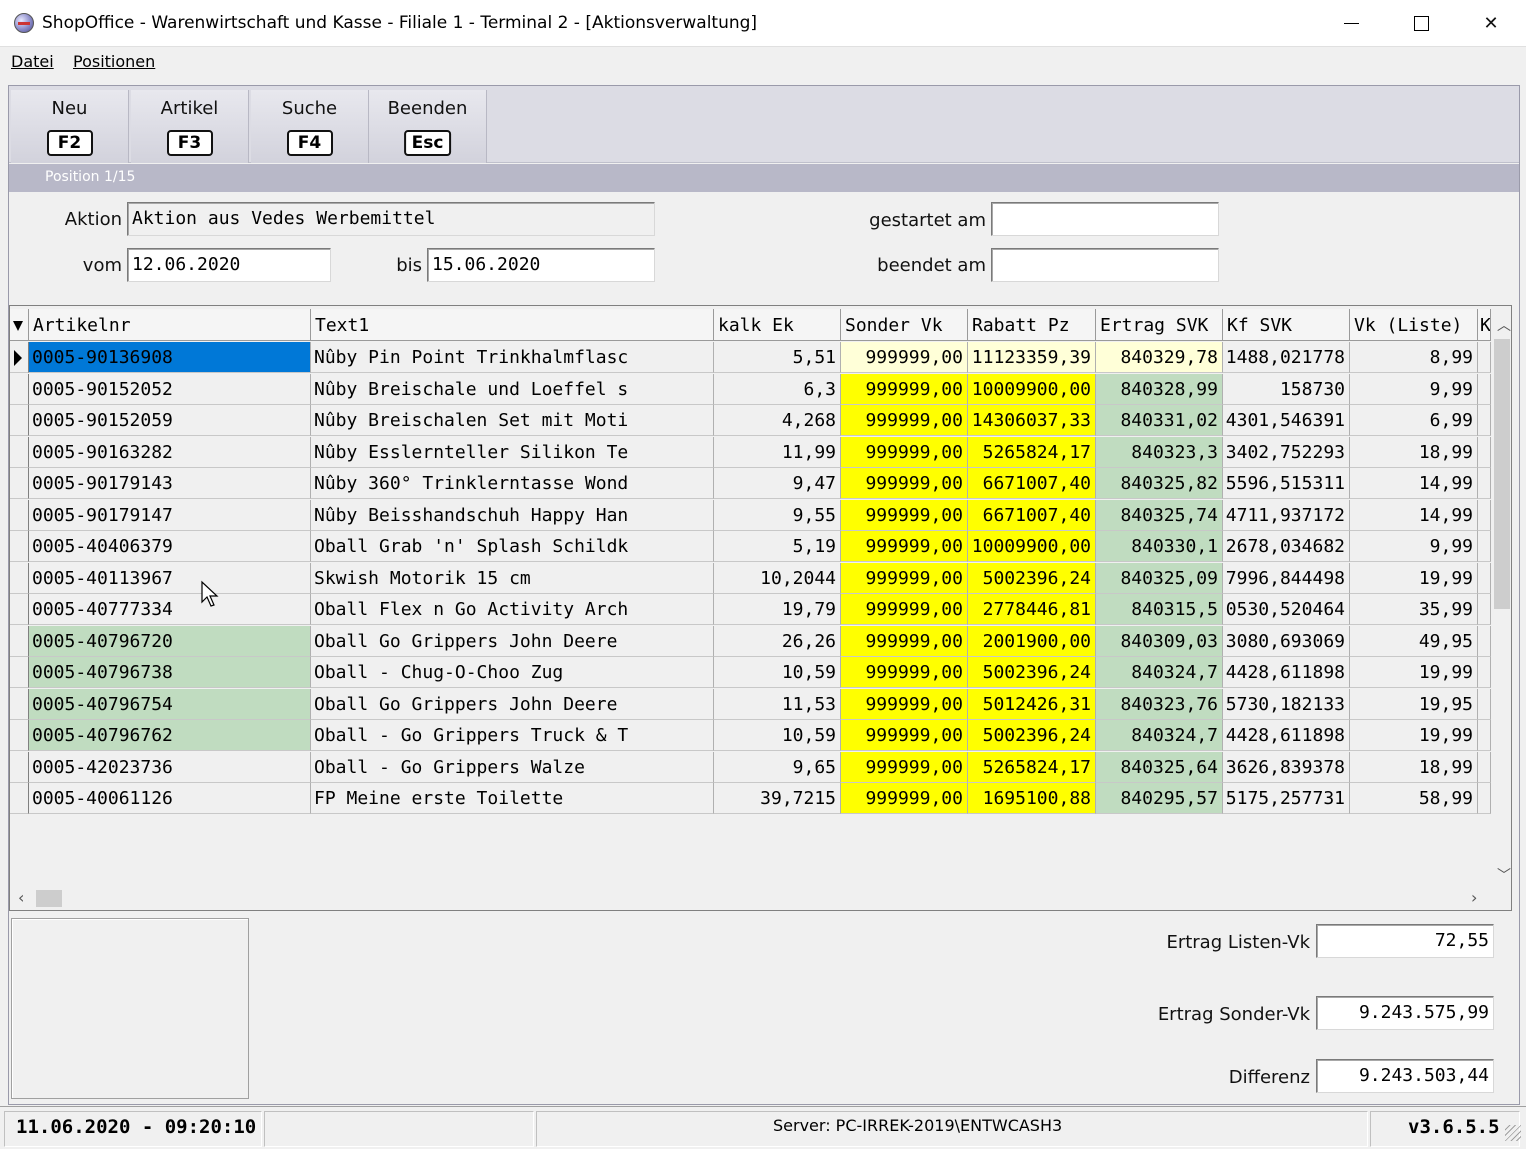 This screenshot has width=1526, height=1149. Describe the element at coordinates (512, 546) in the screenshot. I see `cell-text1: Oball Grab 'n' Splash Schildk` at that location.